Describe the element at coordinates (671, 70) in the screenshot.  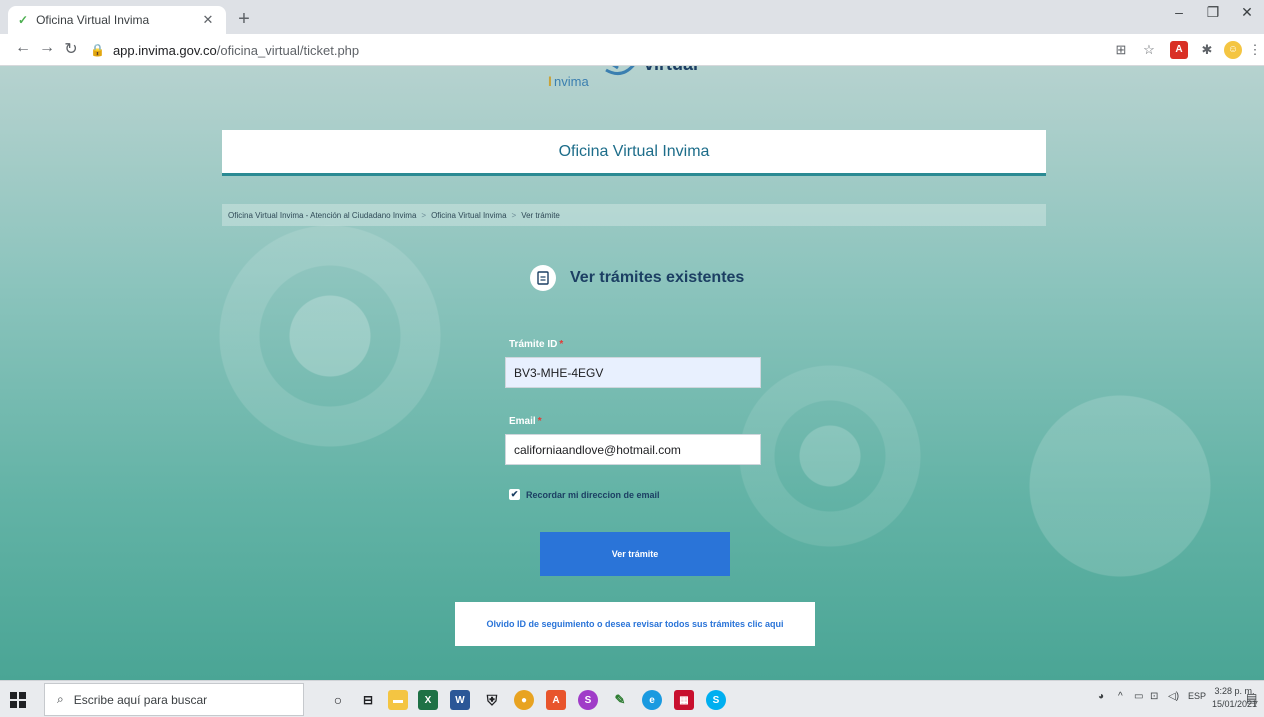
I see `svg-text: virtual` at that location.